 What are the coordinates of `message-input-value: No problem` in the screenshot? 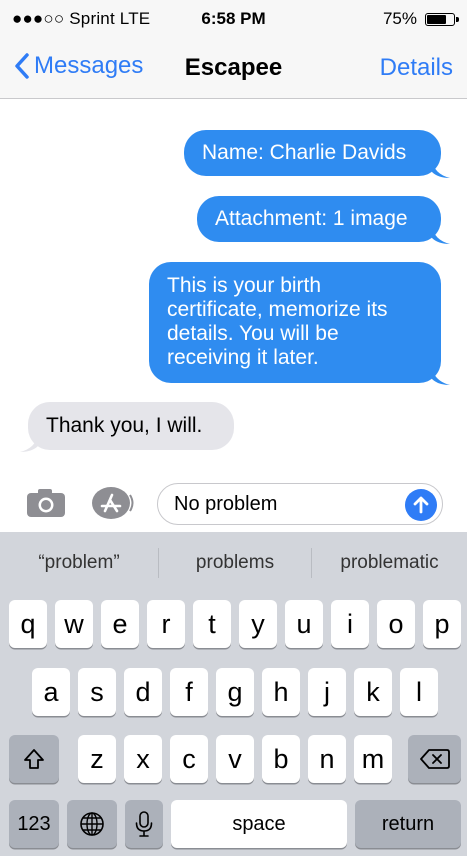 It's located at (226, 504).